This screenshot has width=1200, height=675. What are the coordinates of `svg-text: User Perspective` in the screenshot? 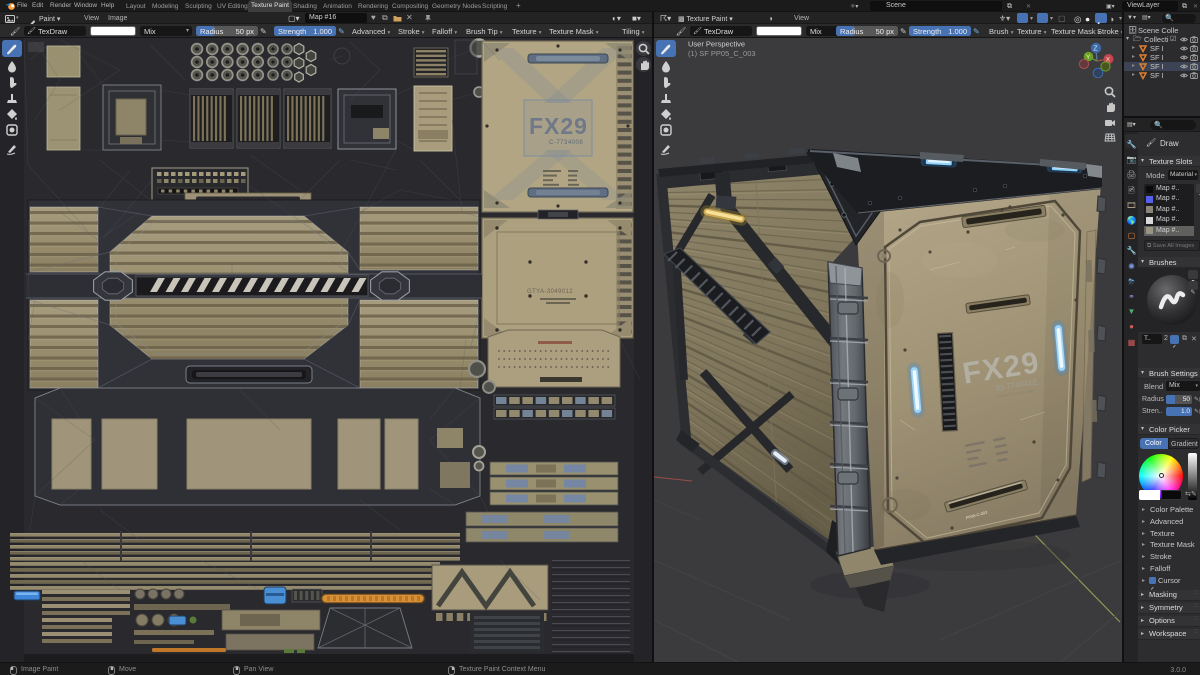 It's located at (716, 44).